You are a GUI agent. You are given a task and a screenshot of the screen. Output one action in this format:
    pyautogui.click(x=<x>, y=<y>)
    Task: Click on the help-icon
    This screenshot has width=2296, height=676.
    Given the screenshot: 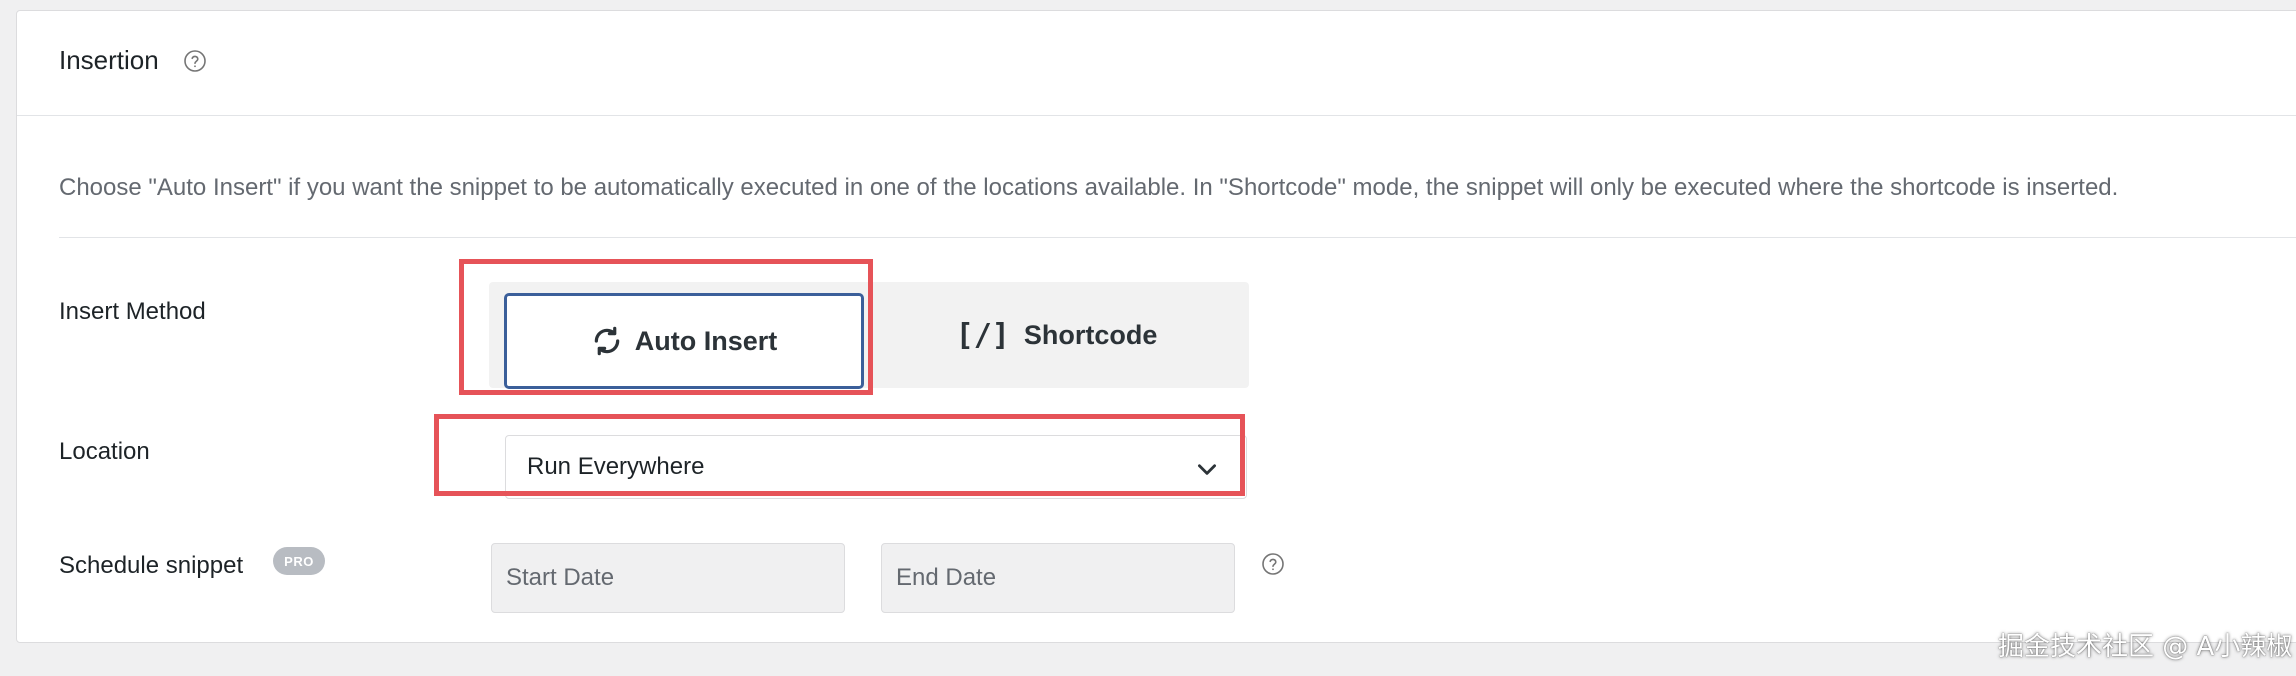 What is the action you would take?
    pyautogui.click(x=195, y=61)
    